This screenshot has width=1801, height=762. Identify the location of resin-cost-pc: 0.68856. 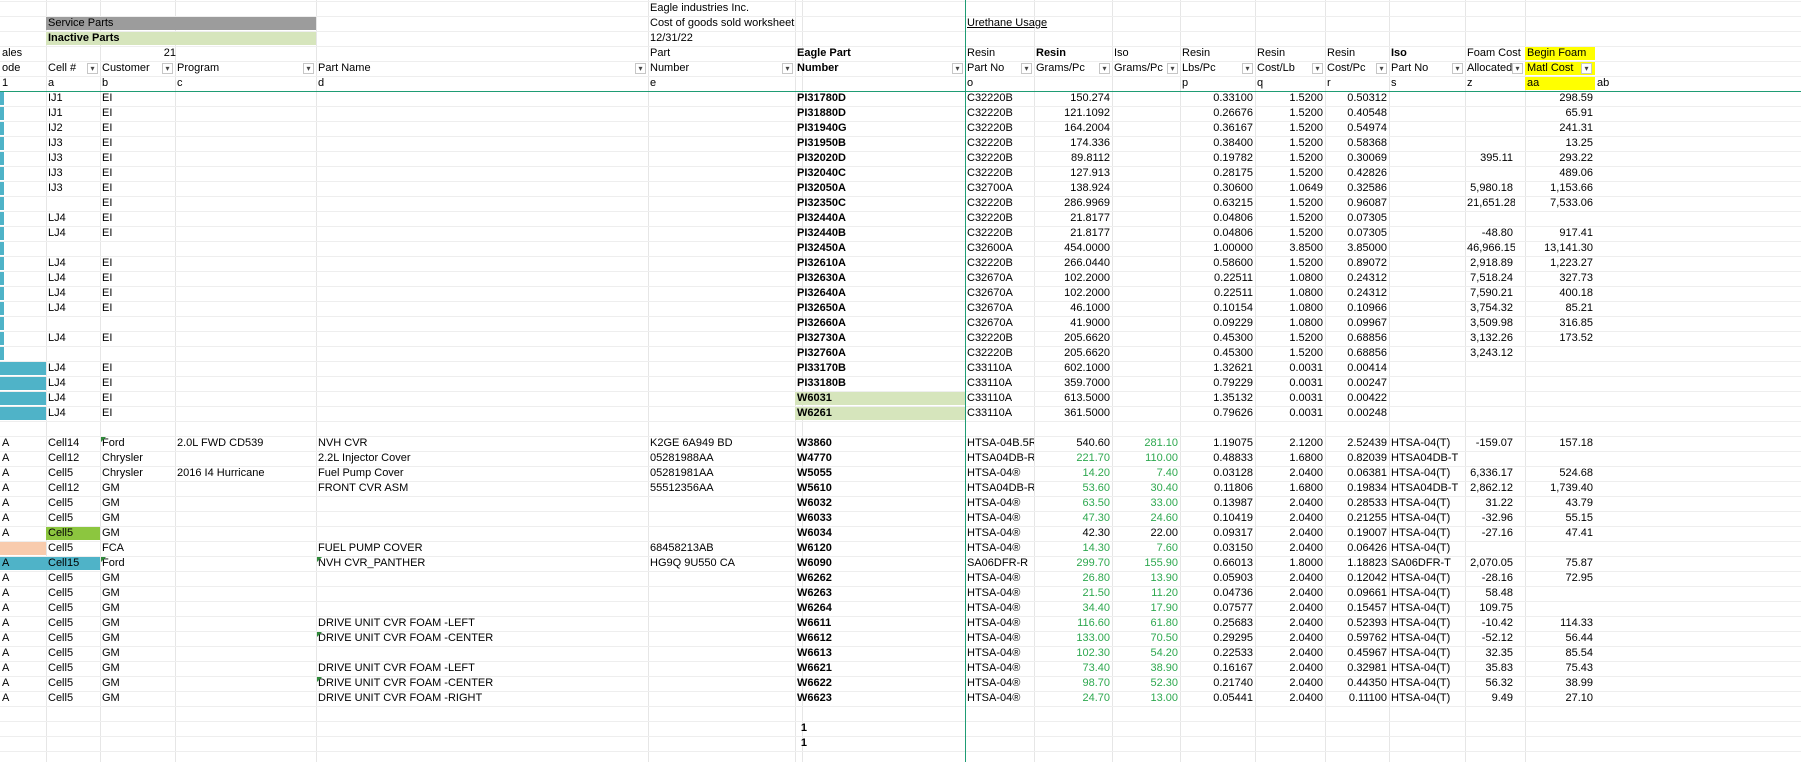
(1357, 353).